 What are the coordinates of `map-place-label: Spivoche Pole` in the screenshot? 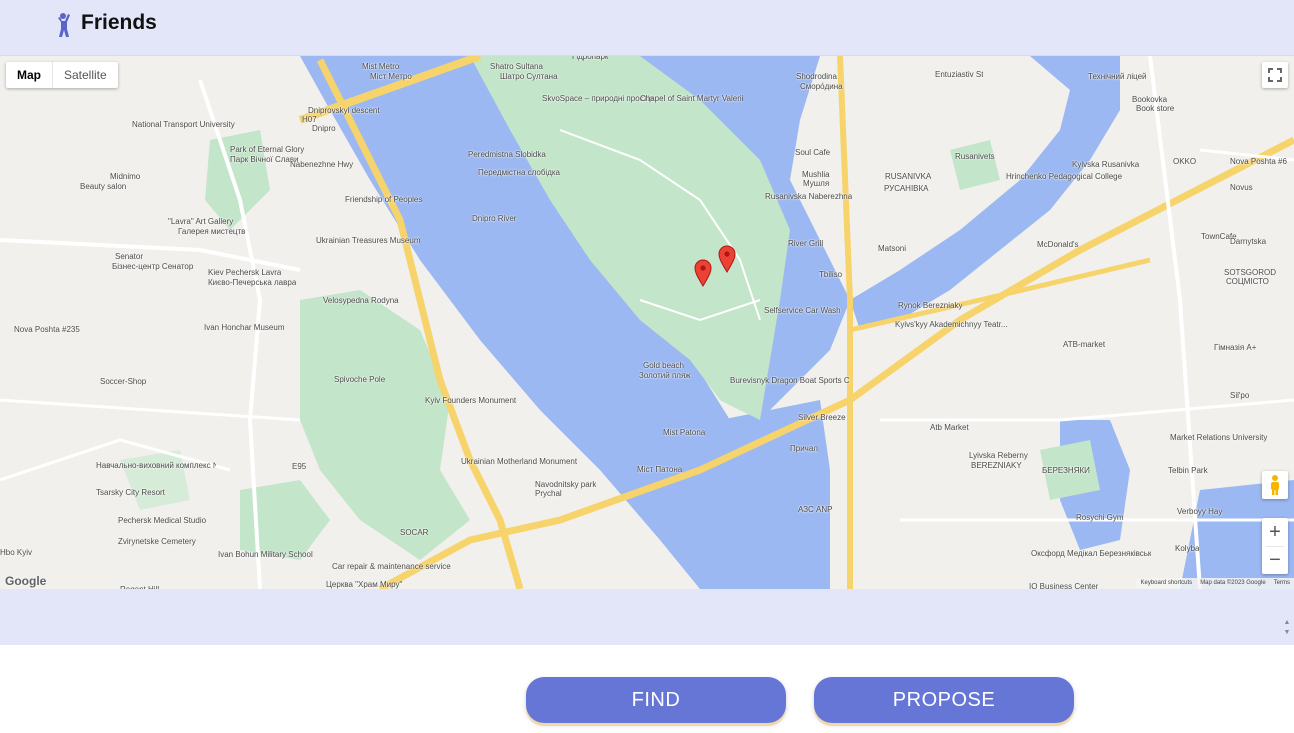 It's located at (360, 379).